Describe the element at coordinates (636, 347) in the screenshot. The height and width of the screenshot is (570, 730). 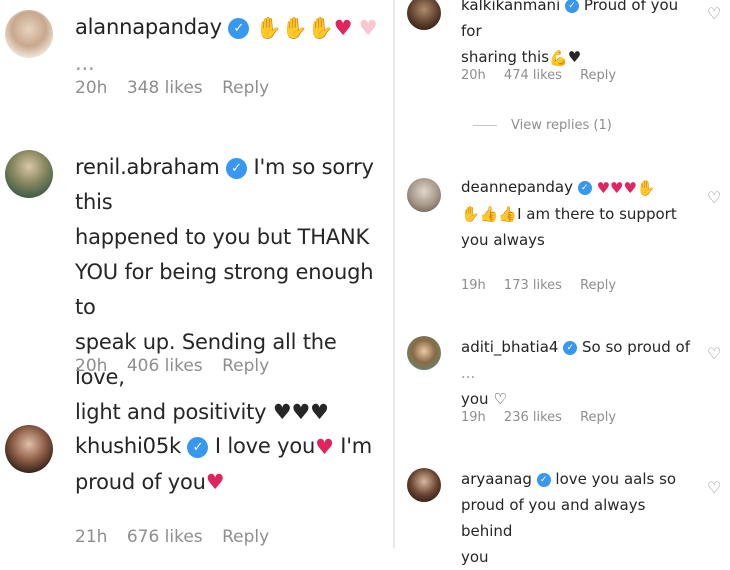
I see `comment-text: So so proud of` at that location.